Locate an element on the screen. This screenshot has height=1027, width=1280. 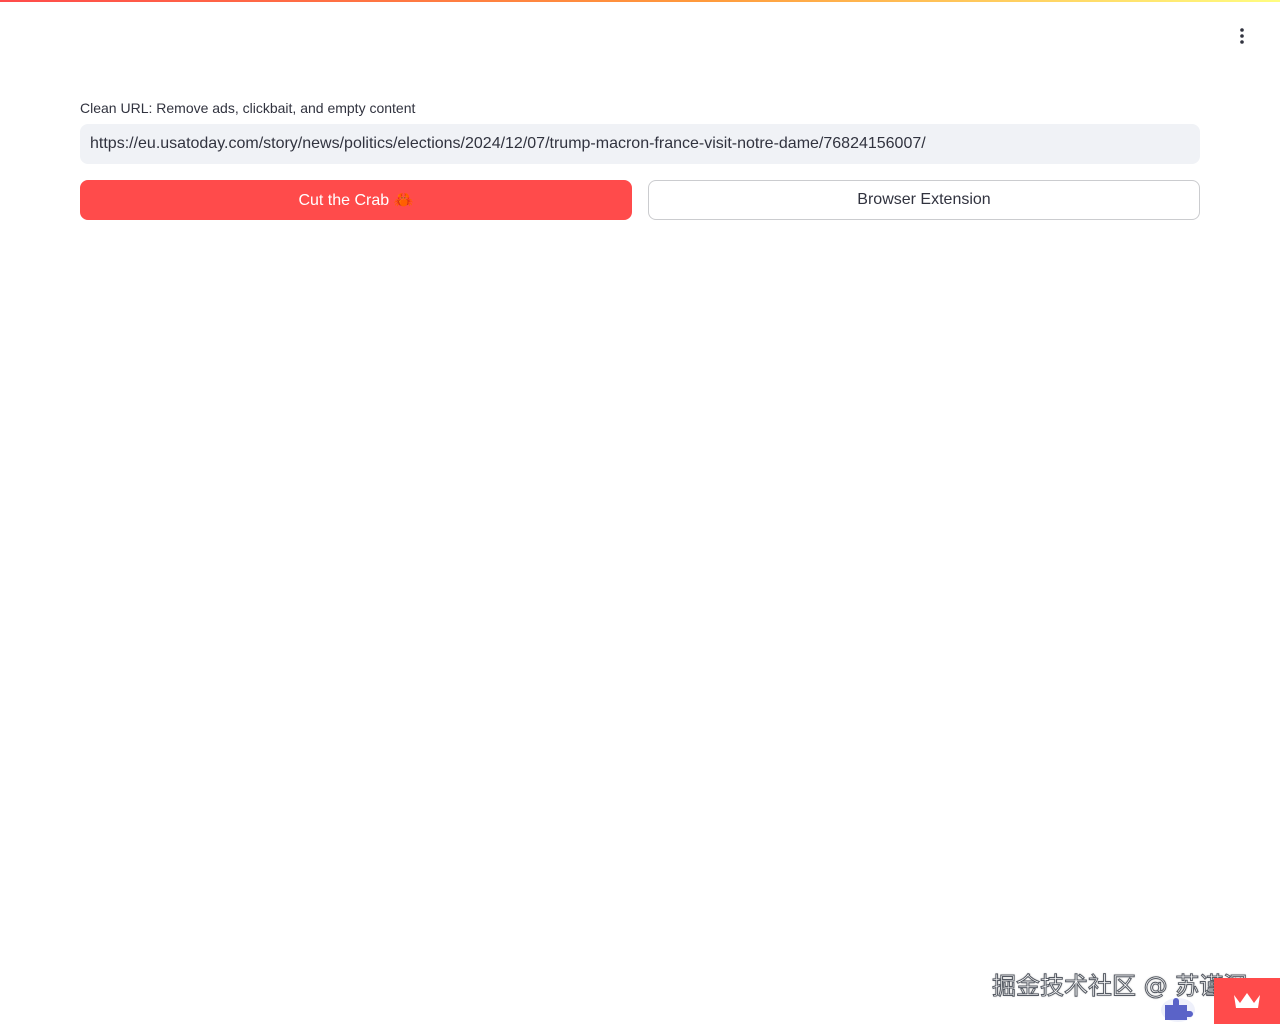
vertical-ellipsis-icon is located at coordinates (1242, 36).